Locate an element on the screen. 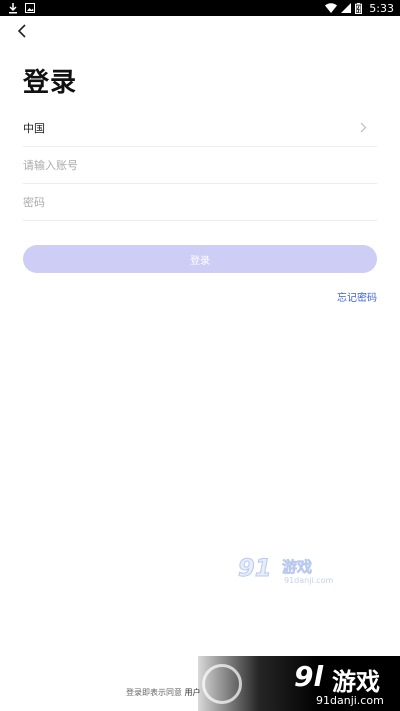 The image size is (400, 711). login-button: 登录 is located at coordinates (200, 259).